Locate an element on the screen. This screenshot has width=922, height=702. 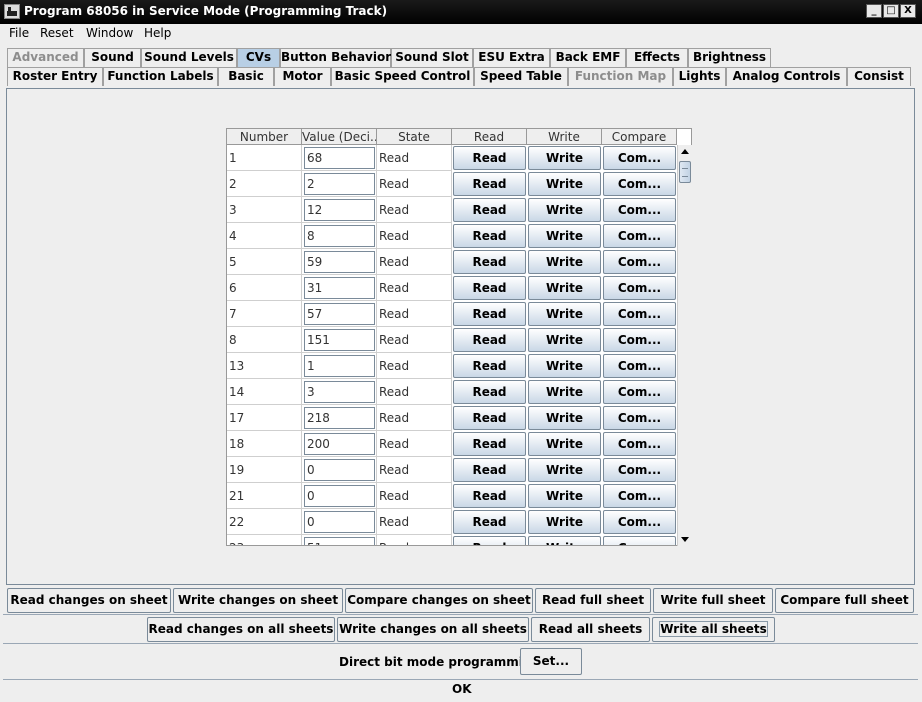
tab-esu-extra: ESU Extra is located at coordinates (511, 57).